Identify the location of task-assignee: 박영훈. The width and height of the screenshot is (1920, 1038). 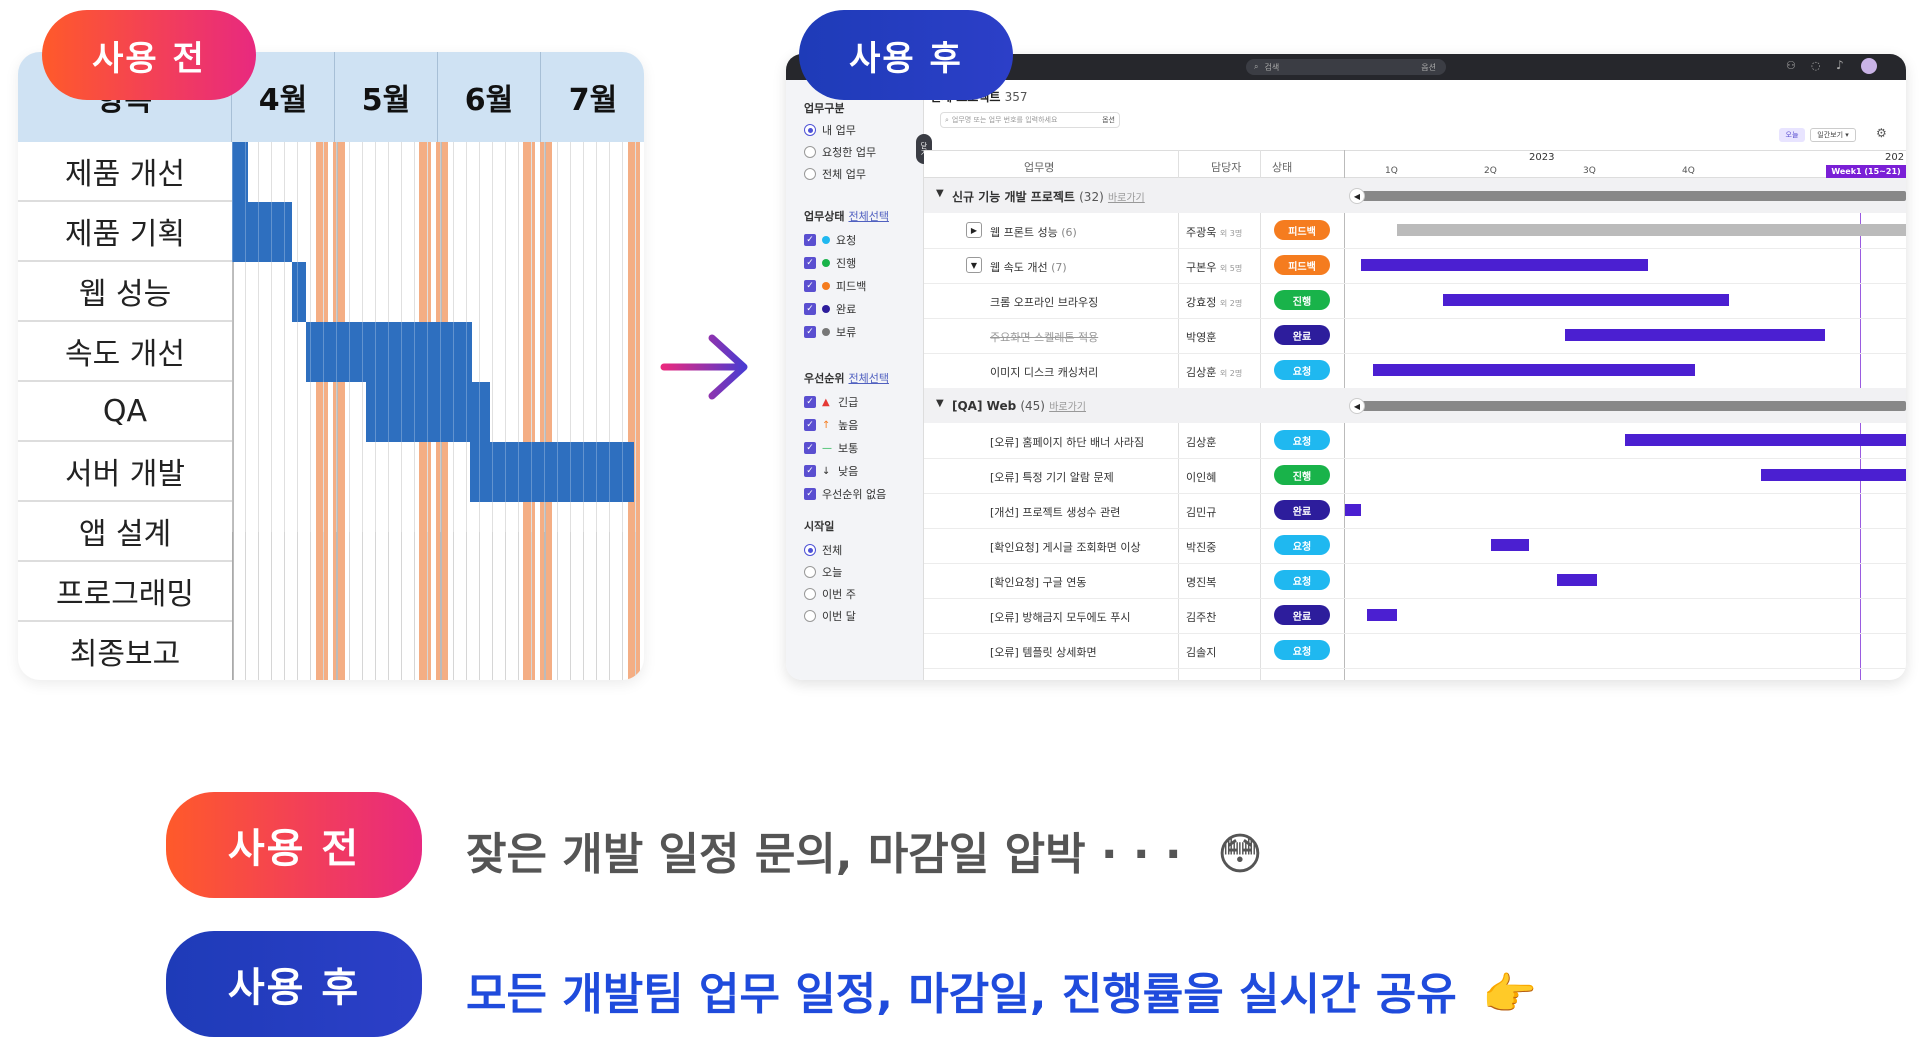
(1201, 337).